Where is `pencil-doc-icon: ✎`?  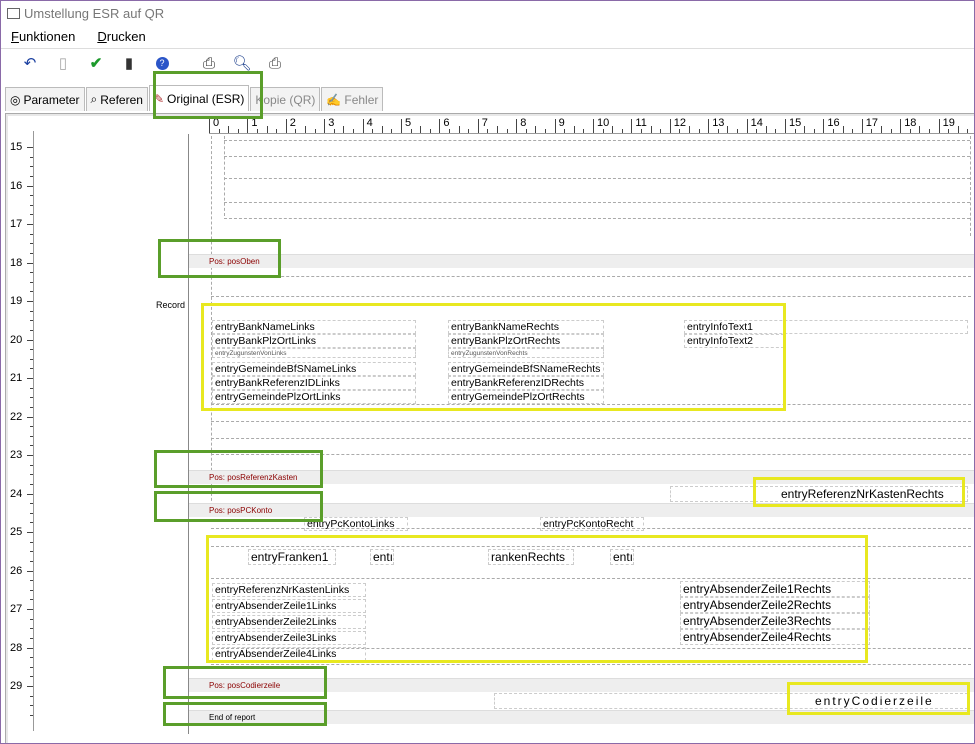 pencil-doc-icon: ✎ is located at coordinates (159, 98).